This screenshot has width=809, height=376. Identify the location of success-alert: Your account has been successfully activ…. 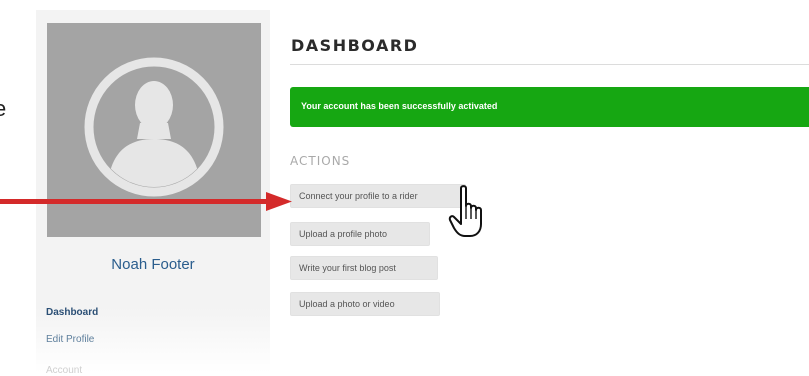
(549, 107).